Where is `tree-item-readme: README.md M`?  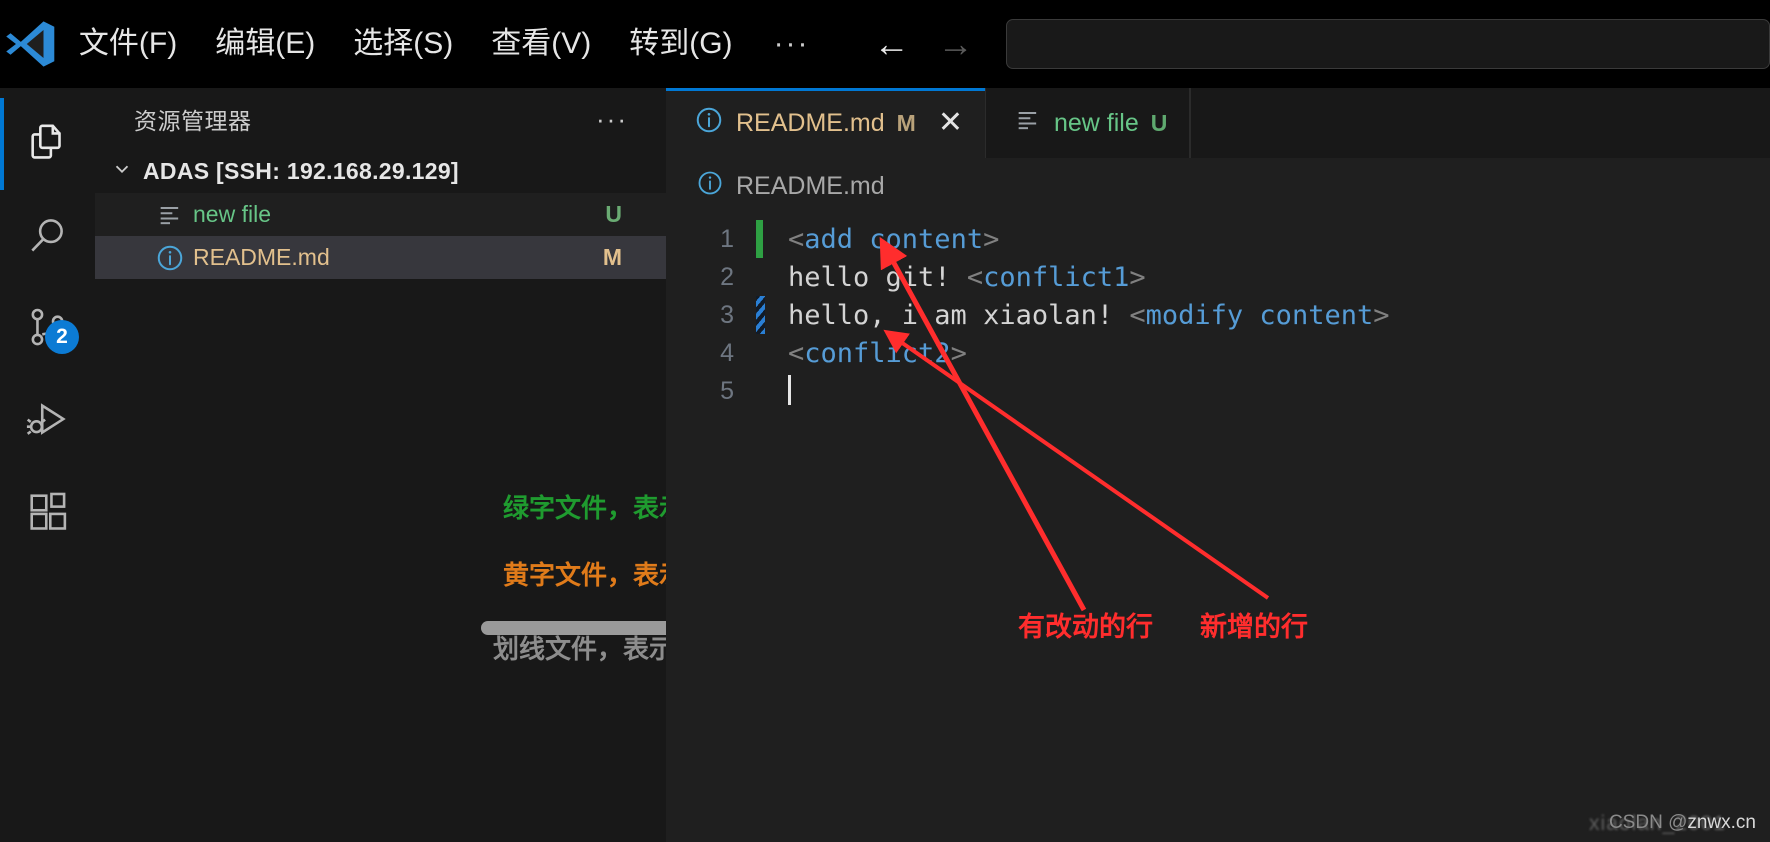
tree-item-readme: README.md M is located at coordinates (380, 257).